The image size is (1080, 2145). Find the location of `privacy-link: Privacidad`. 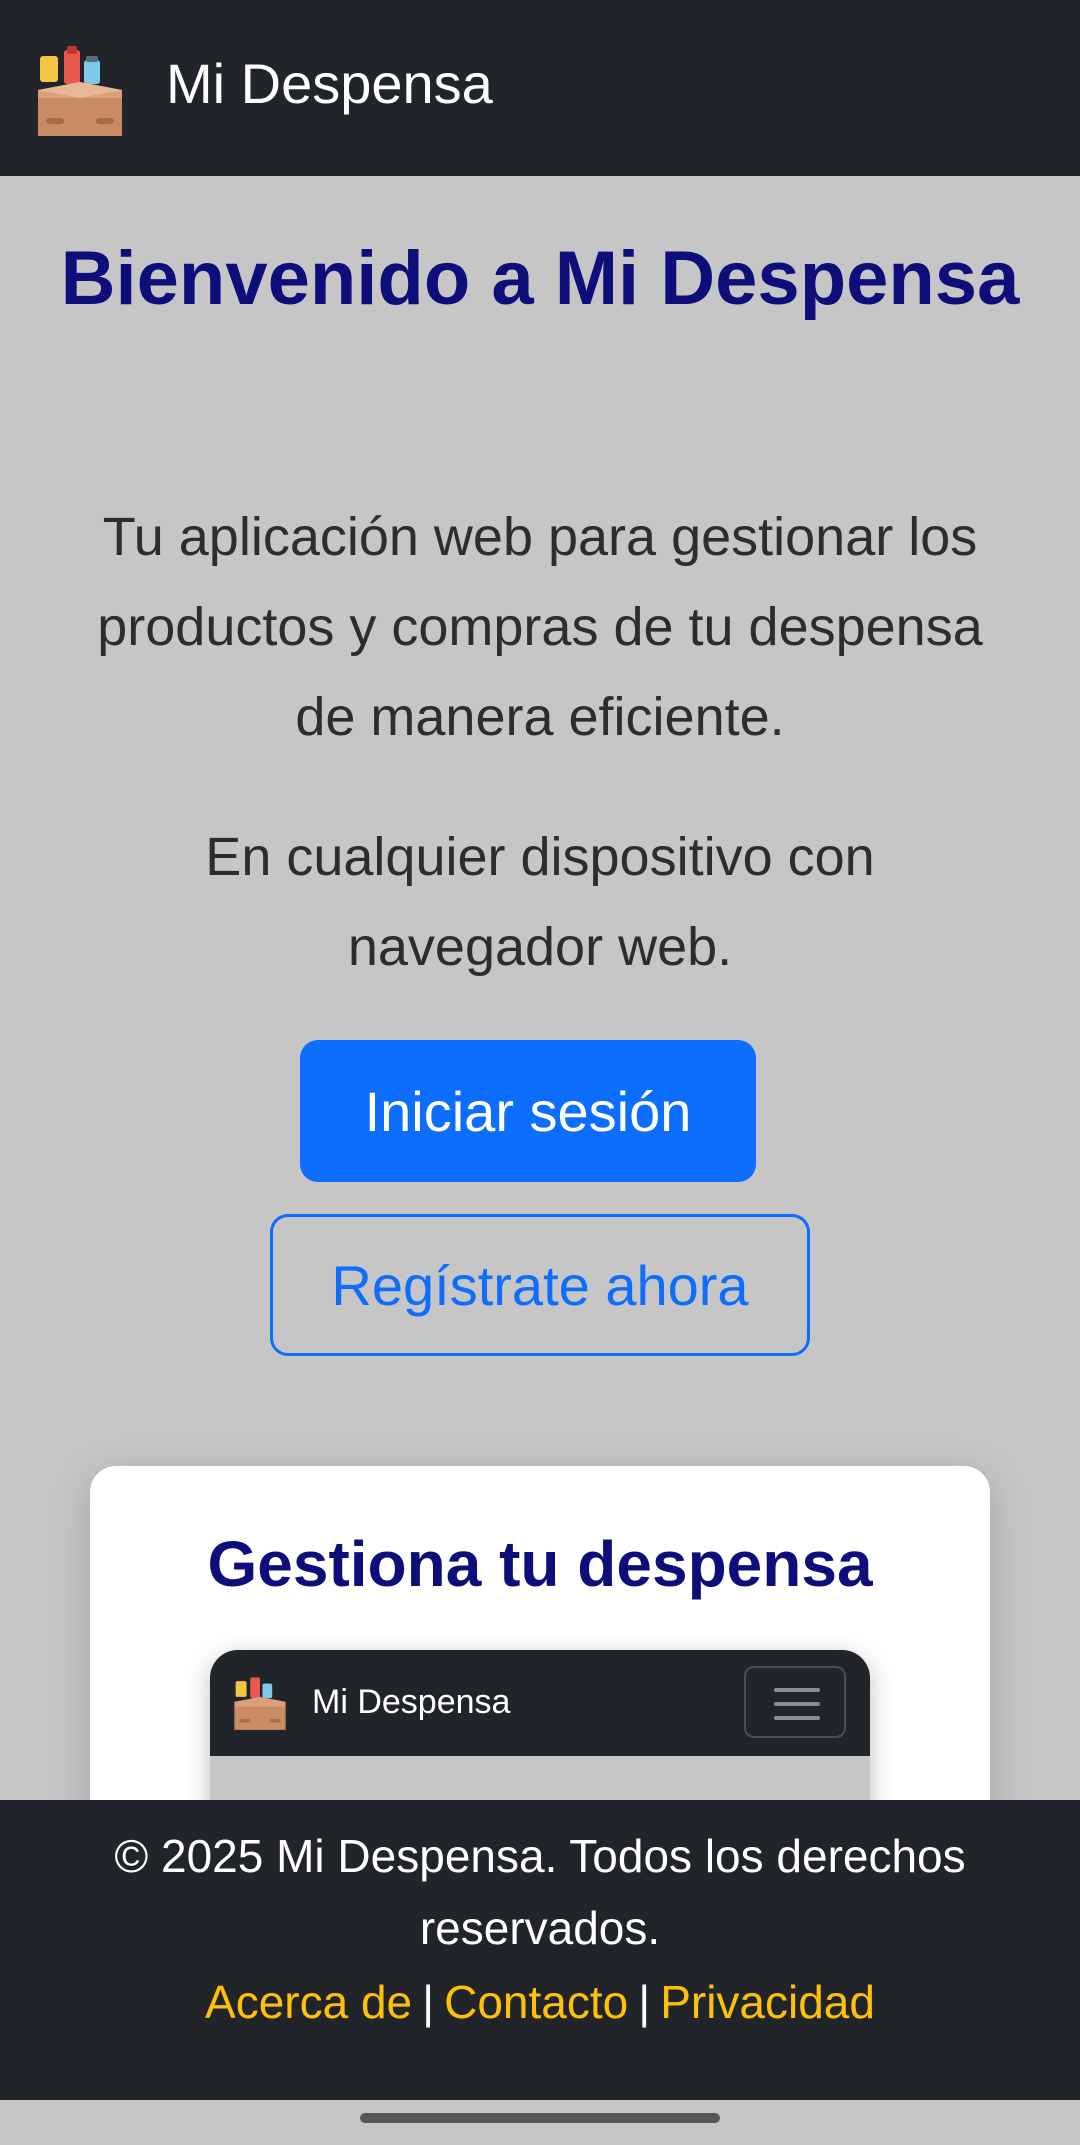

privacy-link: Privacidad is located at coordinates (767, 2002).